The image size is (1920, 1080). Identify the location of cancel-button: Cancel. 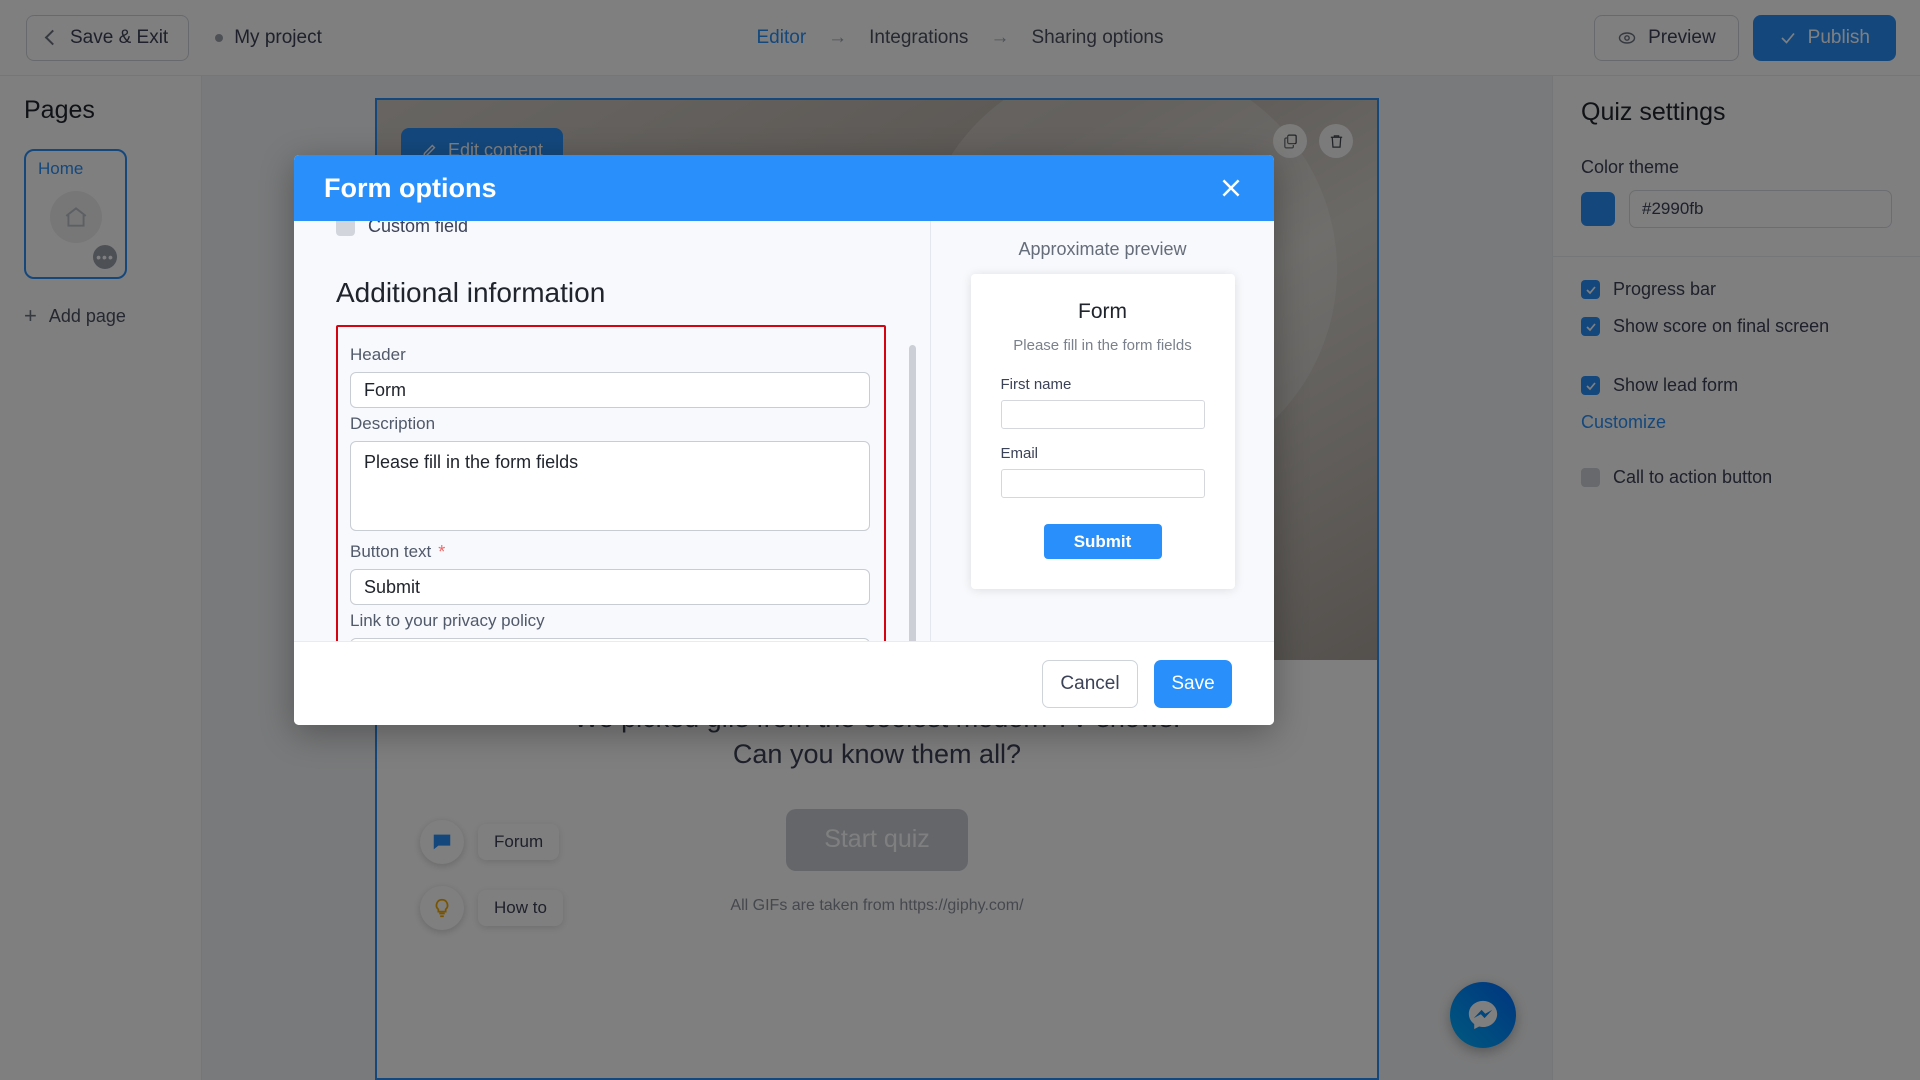
(1090, 683).